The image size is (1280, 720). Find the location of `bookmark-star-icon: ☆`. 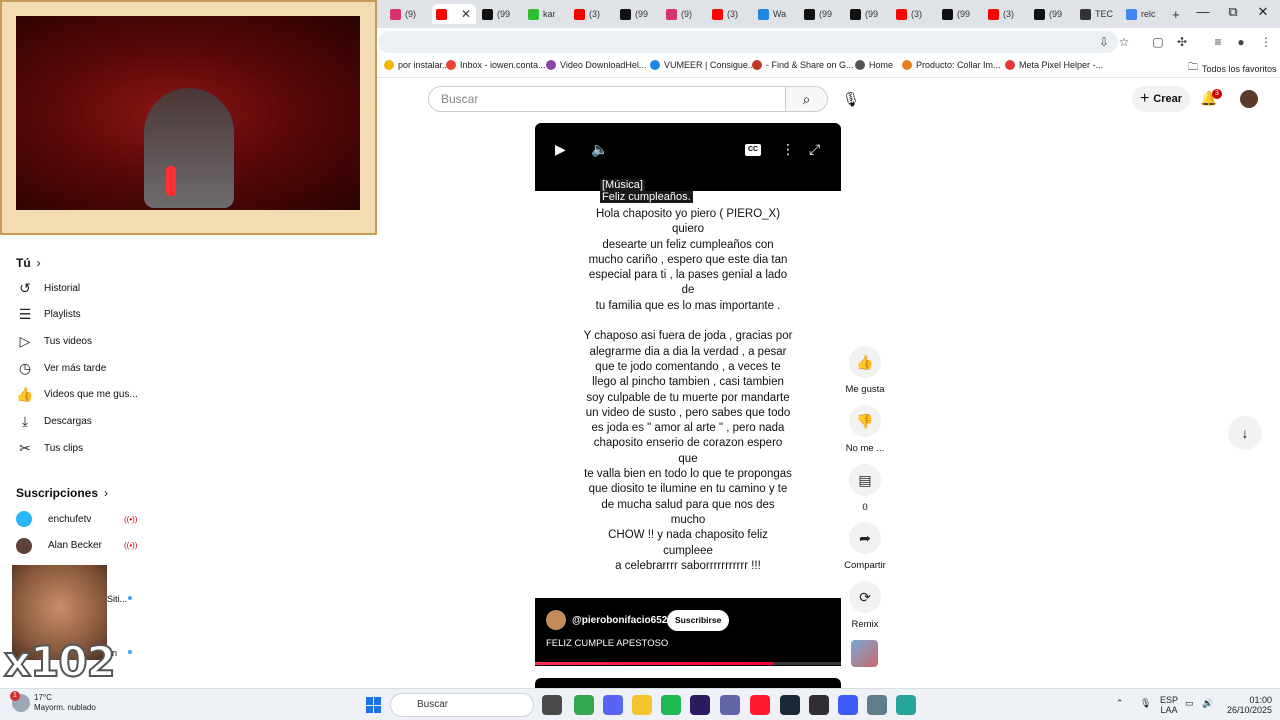

bookmark-star-icon: ☆ is located at coordinates (1124, 42).